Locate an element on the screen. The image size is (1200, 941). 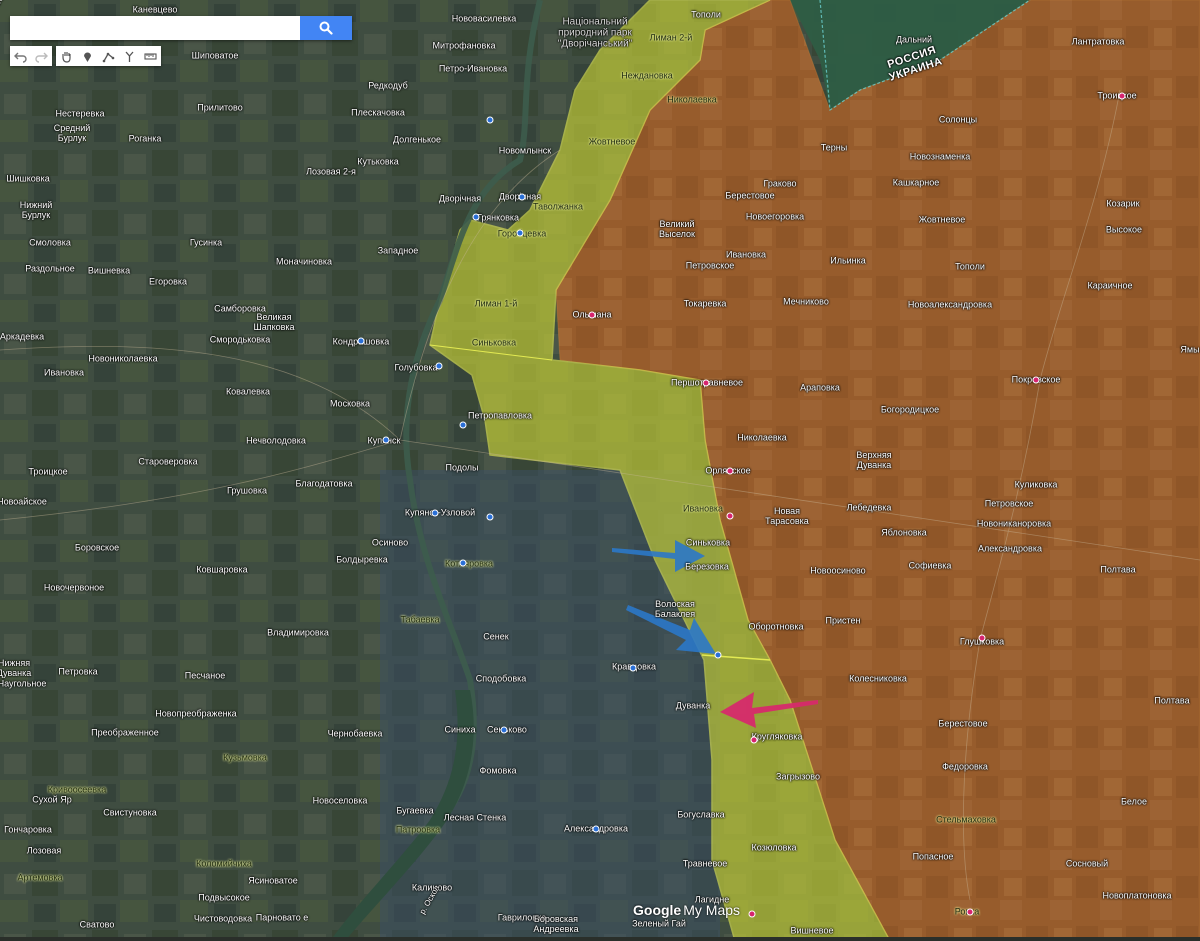
place-label: Синиха is located at coordinates (460, 730).